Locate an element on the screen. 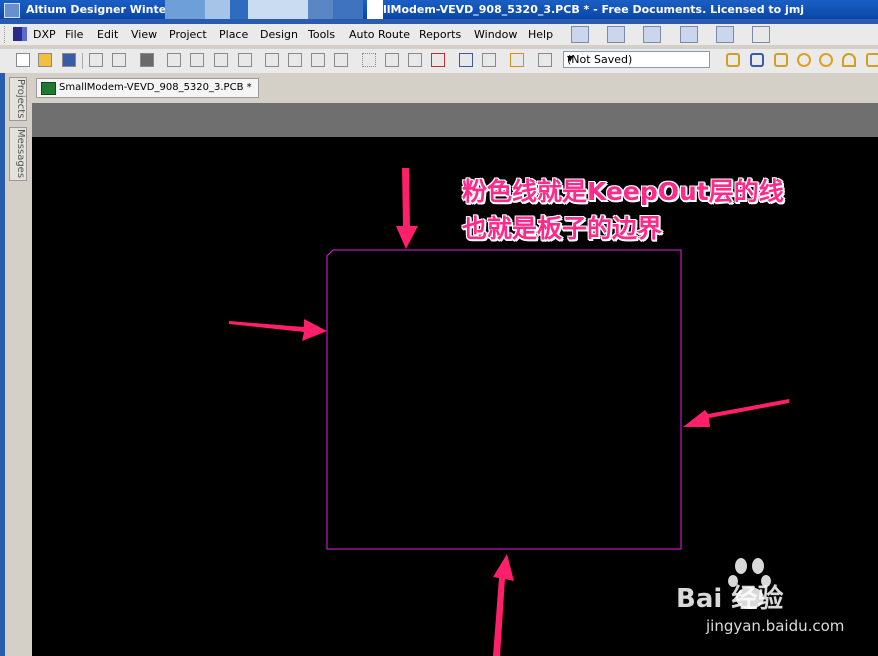 This screenshot has width=878, height=656. via-icon is located at coordinates (826, 60).